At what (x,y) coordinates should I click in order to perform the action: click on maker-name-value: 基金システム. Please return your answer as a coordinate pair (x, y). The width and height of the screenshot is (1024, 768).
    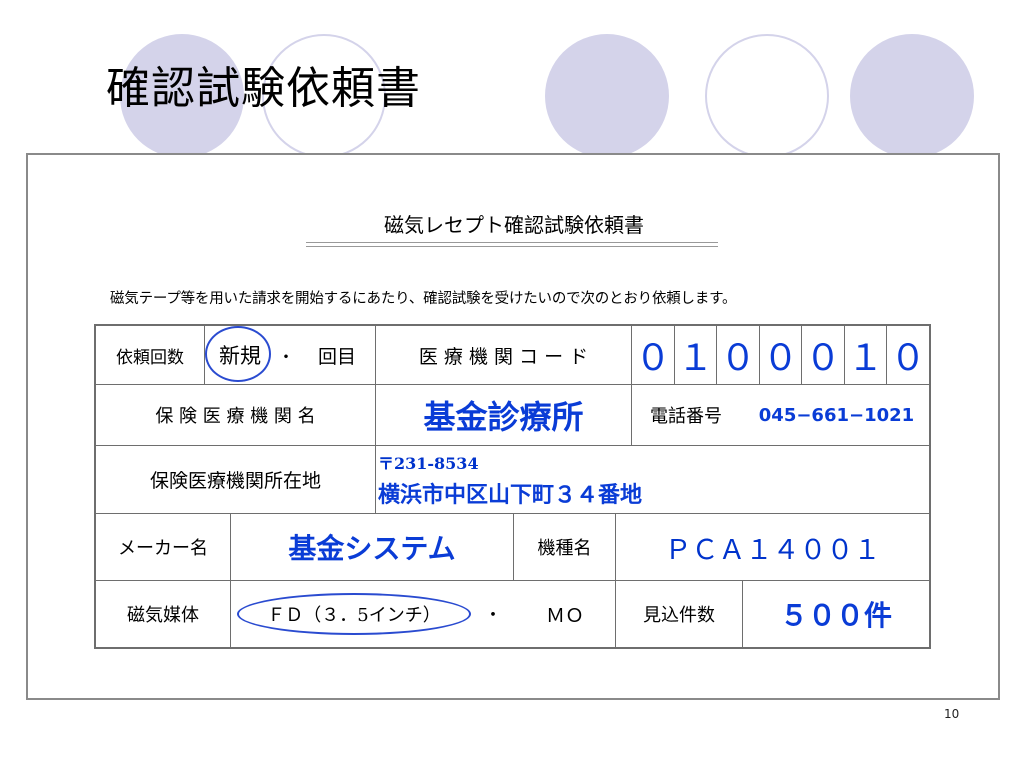
    Looking at the image, I should click on (372, 548).